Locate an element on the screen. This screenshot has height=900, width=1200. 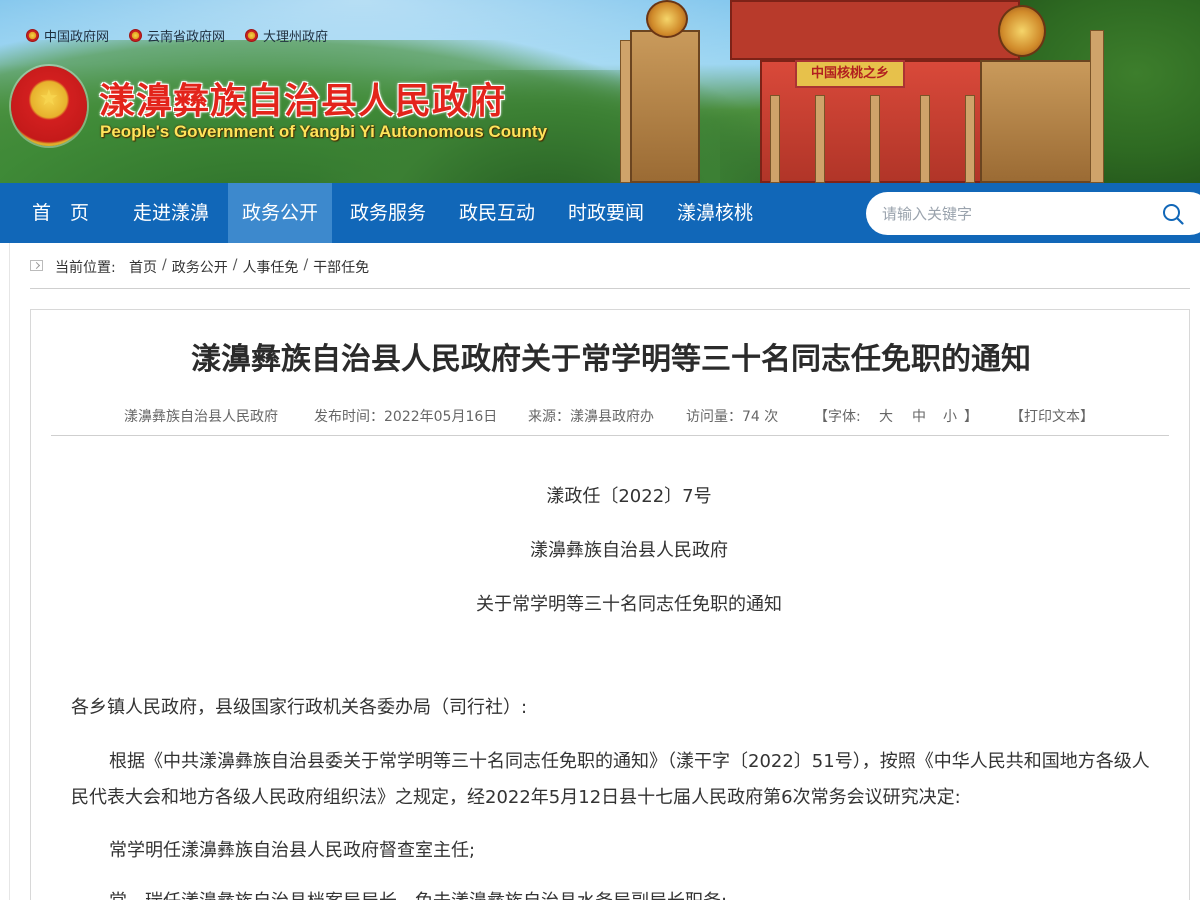
nav-item-gov-affairs: 政务公开 is located at coordinates (280, 213).